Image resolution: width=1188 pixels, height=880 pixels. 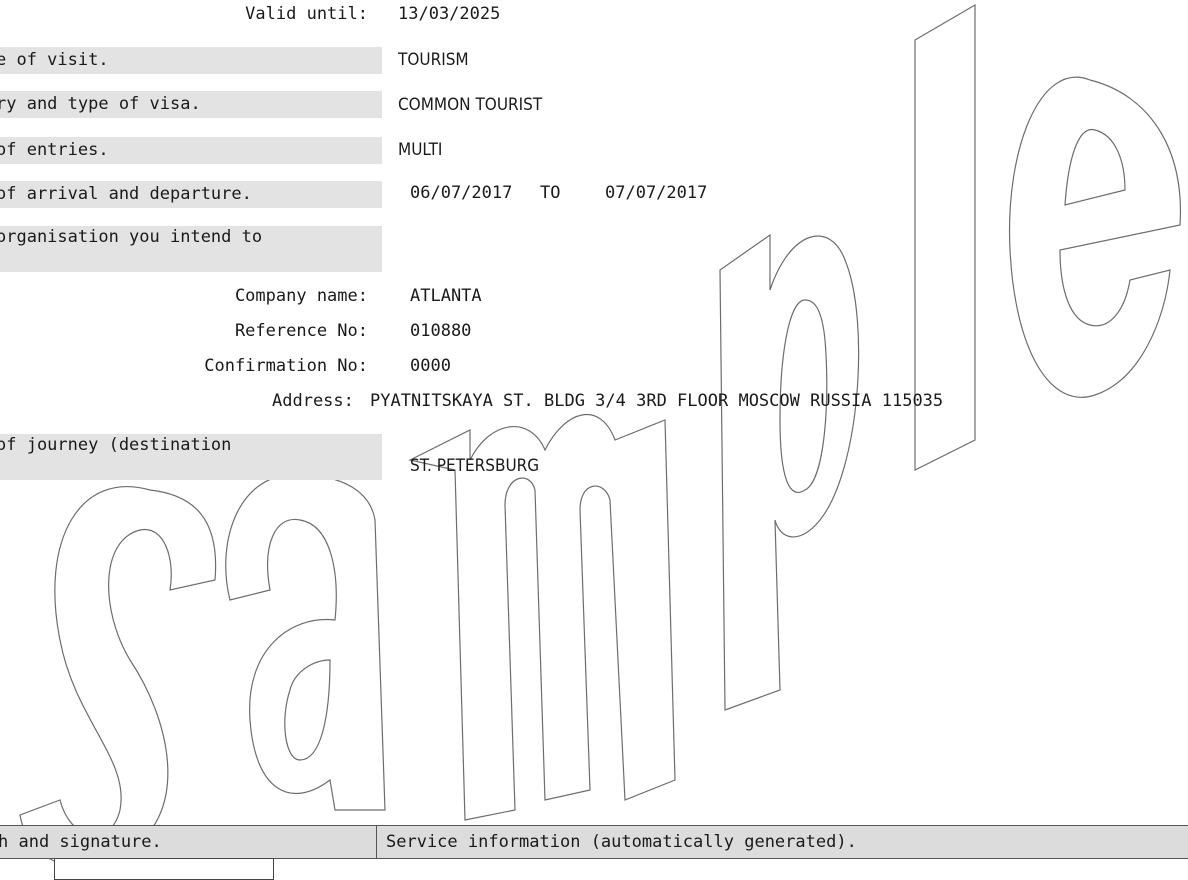 What do you see at coordinates (131, 237) in the screenshot?
I see `organisation-label: organisation you intend to` at bounding box center [131, 237].